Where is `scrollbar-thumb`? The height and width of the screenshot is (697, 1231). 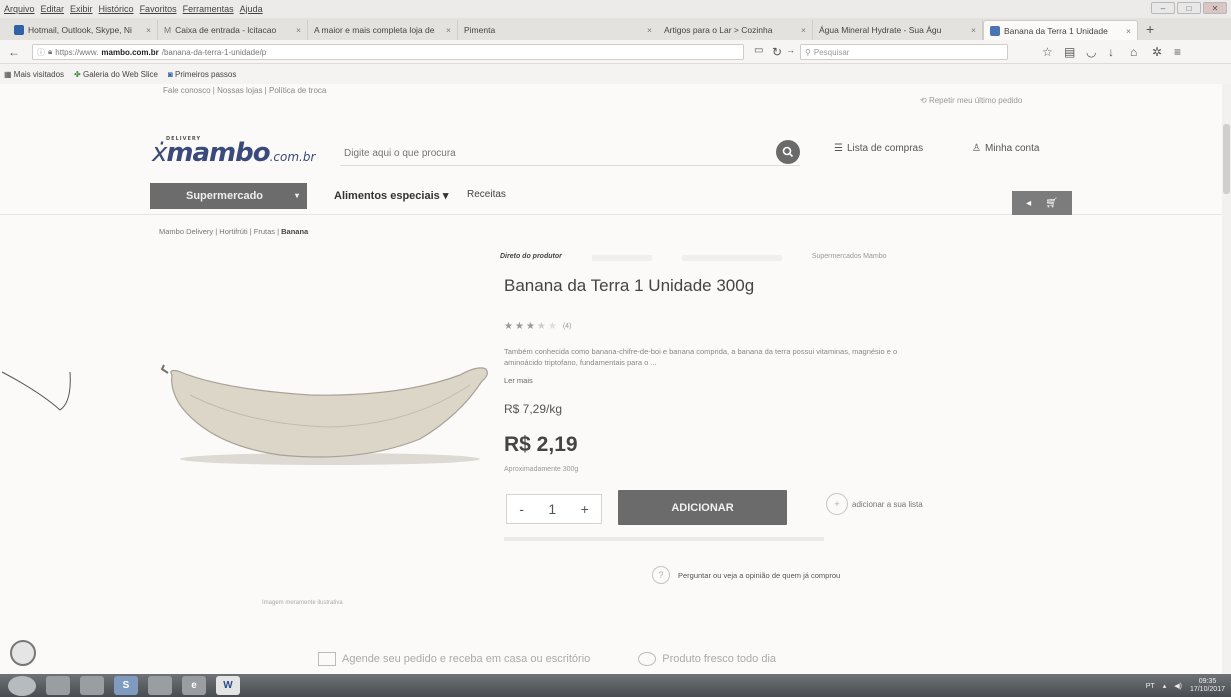
scrollbar-thumb is located at coordinates (1226, 159).